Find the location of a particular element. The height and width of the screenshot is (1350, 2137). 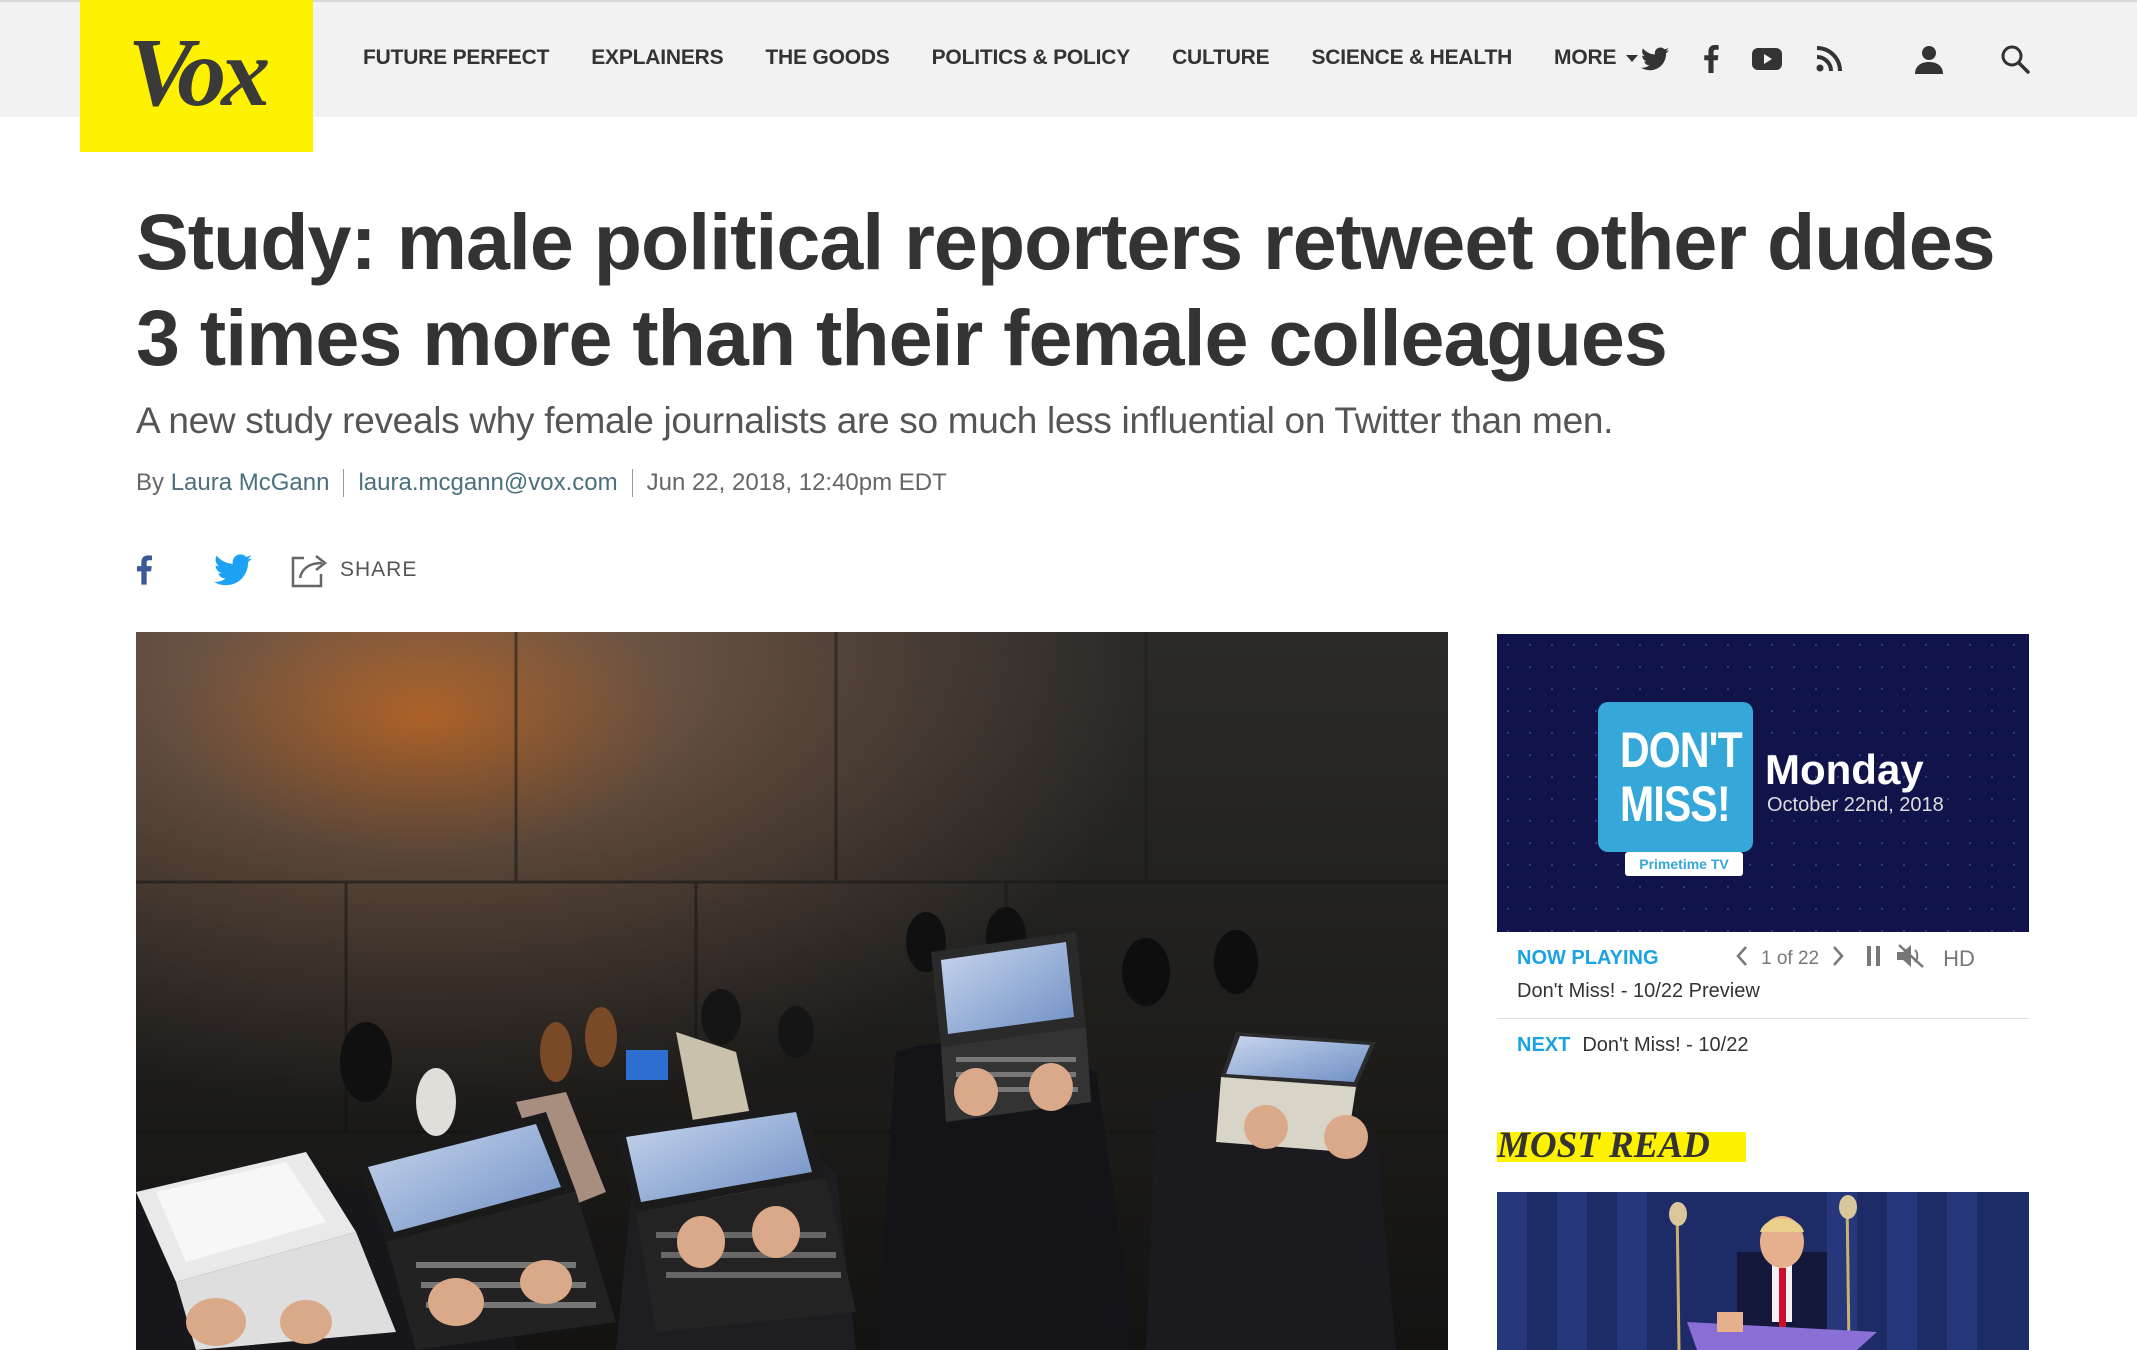

rss-icon is located at coordinates (1829, 59).